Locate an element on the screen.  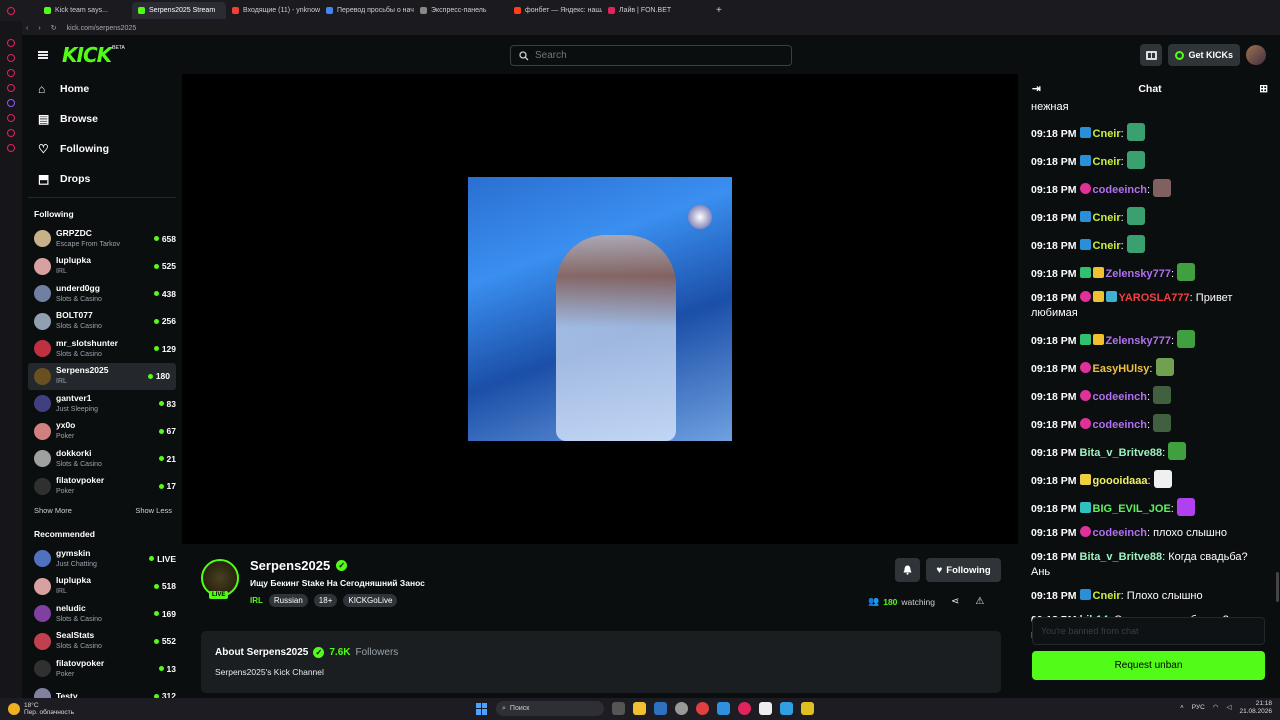
channel-item: filatovpoker Poker 13 is located at coordinates (102, 669).